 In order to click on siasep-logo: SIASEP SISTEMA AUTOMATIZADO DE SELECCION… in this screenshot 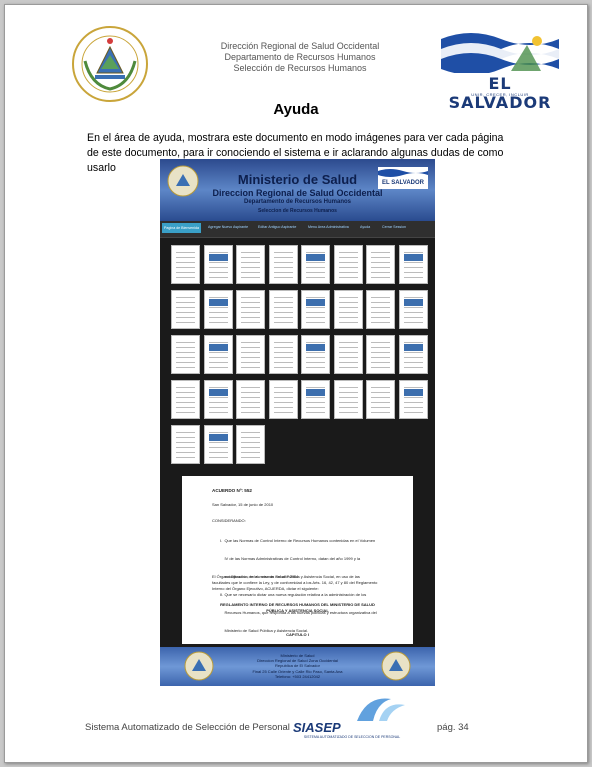, I will do `click(352, 718)`.